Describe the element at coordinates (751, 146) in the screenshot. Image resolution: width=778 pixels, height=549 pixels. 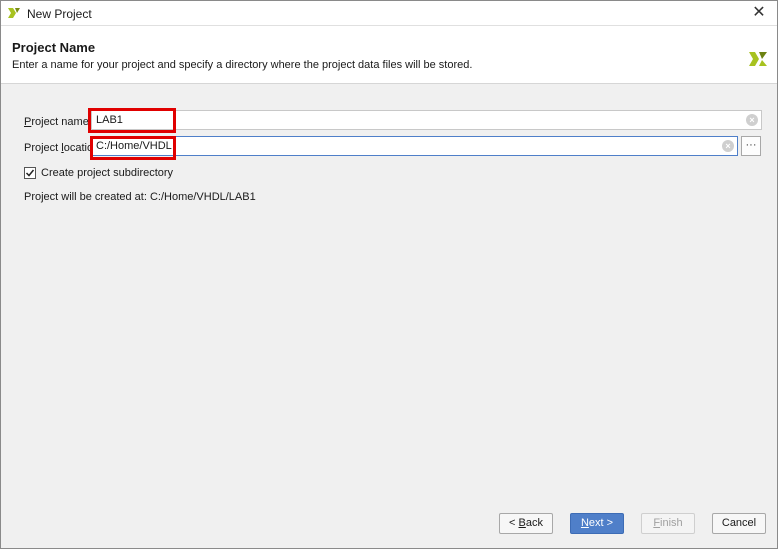
I see `browse-location-button: ···` at that location.